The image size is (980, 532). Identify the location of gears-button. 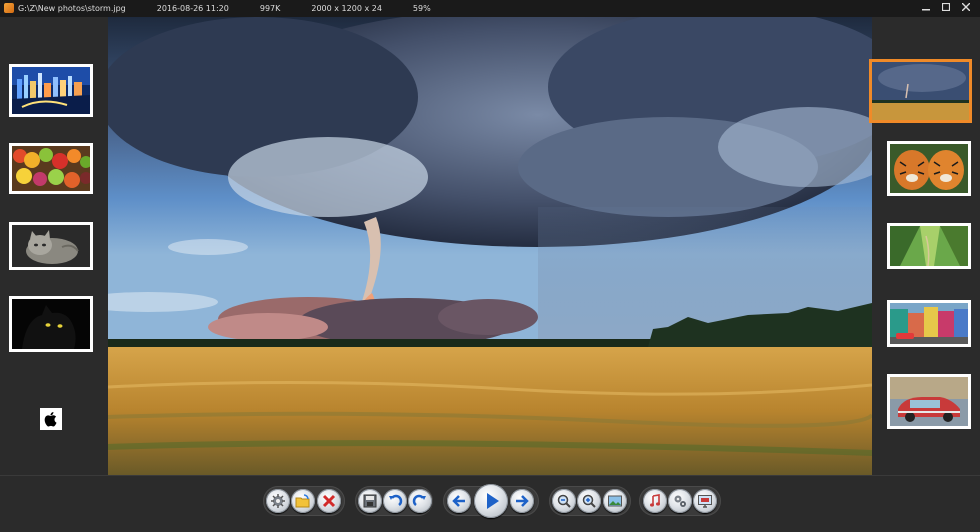
(680, 501).